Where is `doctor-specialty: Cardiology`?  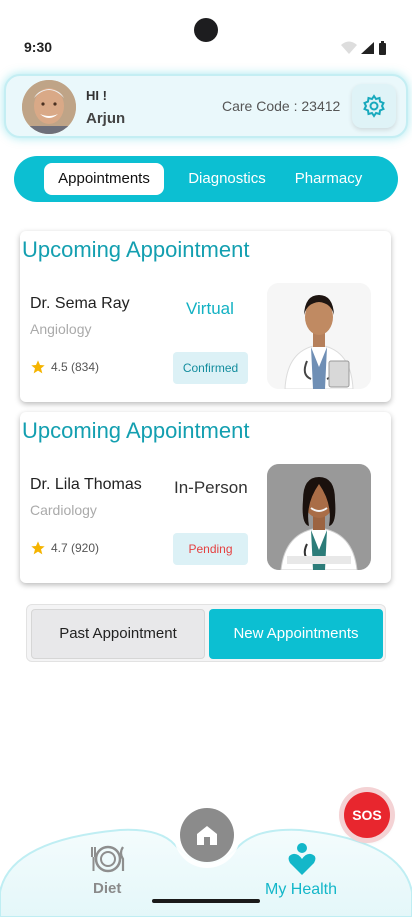 doctor-specialty: Cardiology is located at coordinates (63, 510).